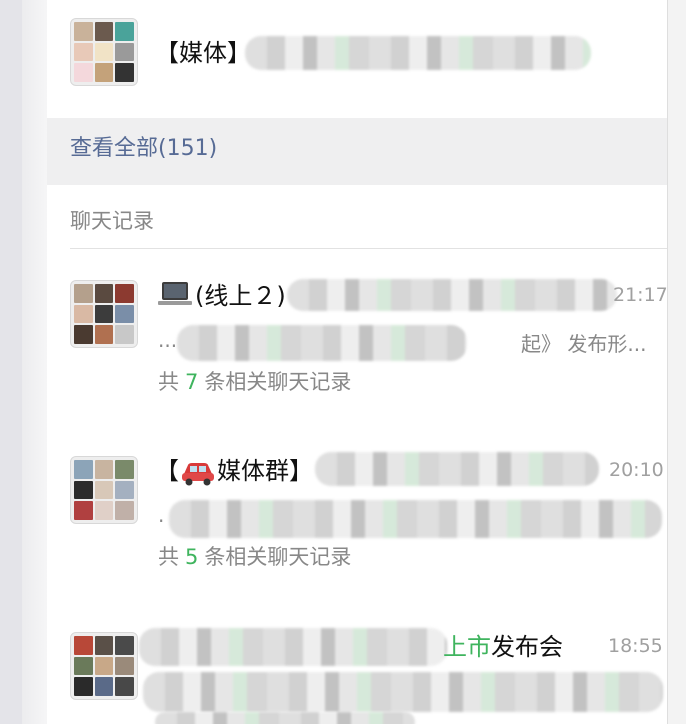  I want to click on chat-snippet-prefix: ., so click(161, 515).